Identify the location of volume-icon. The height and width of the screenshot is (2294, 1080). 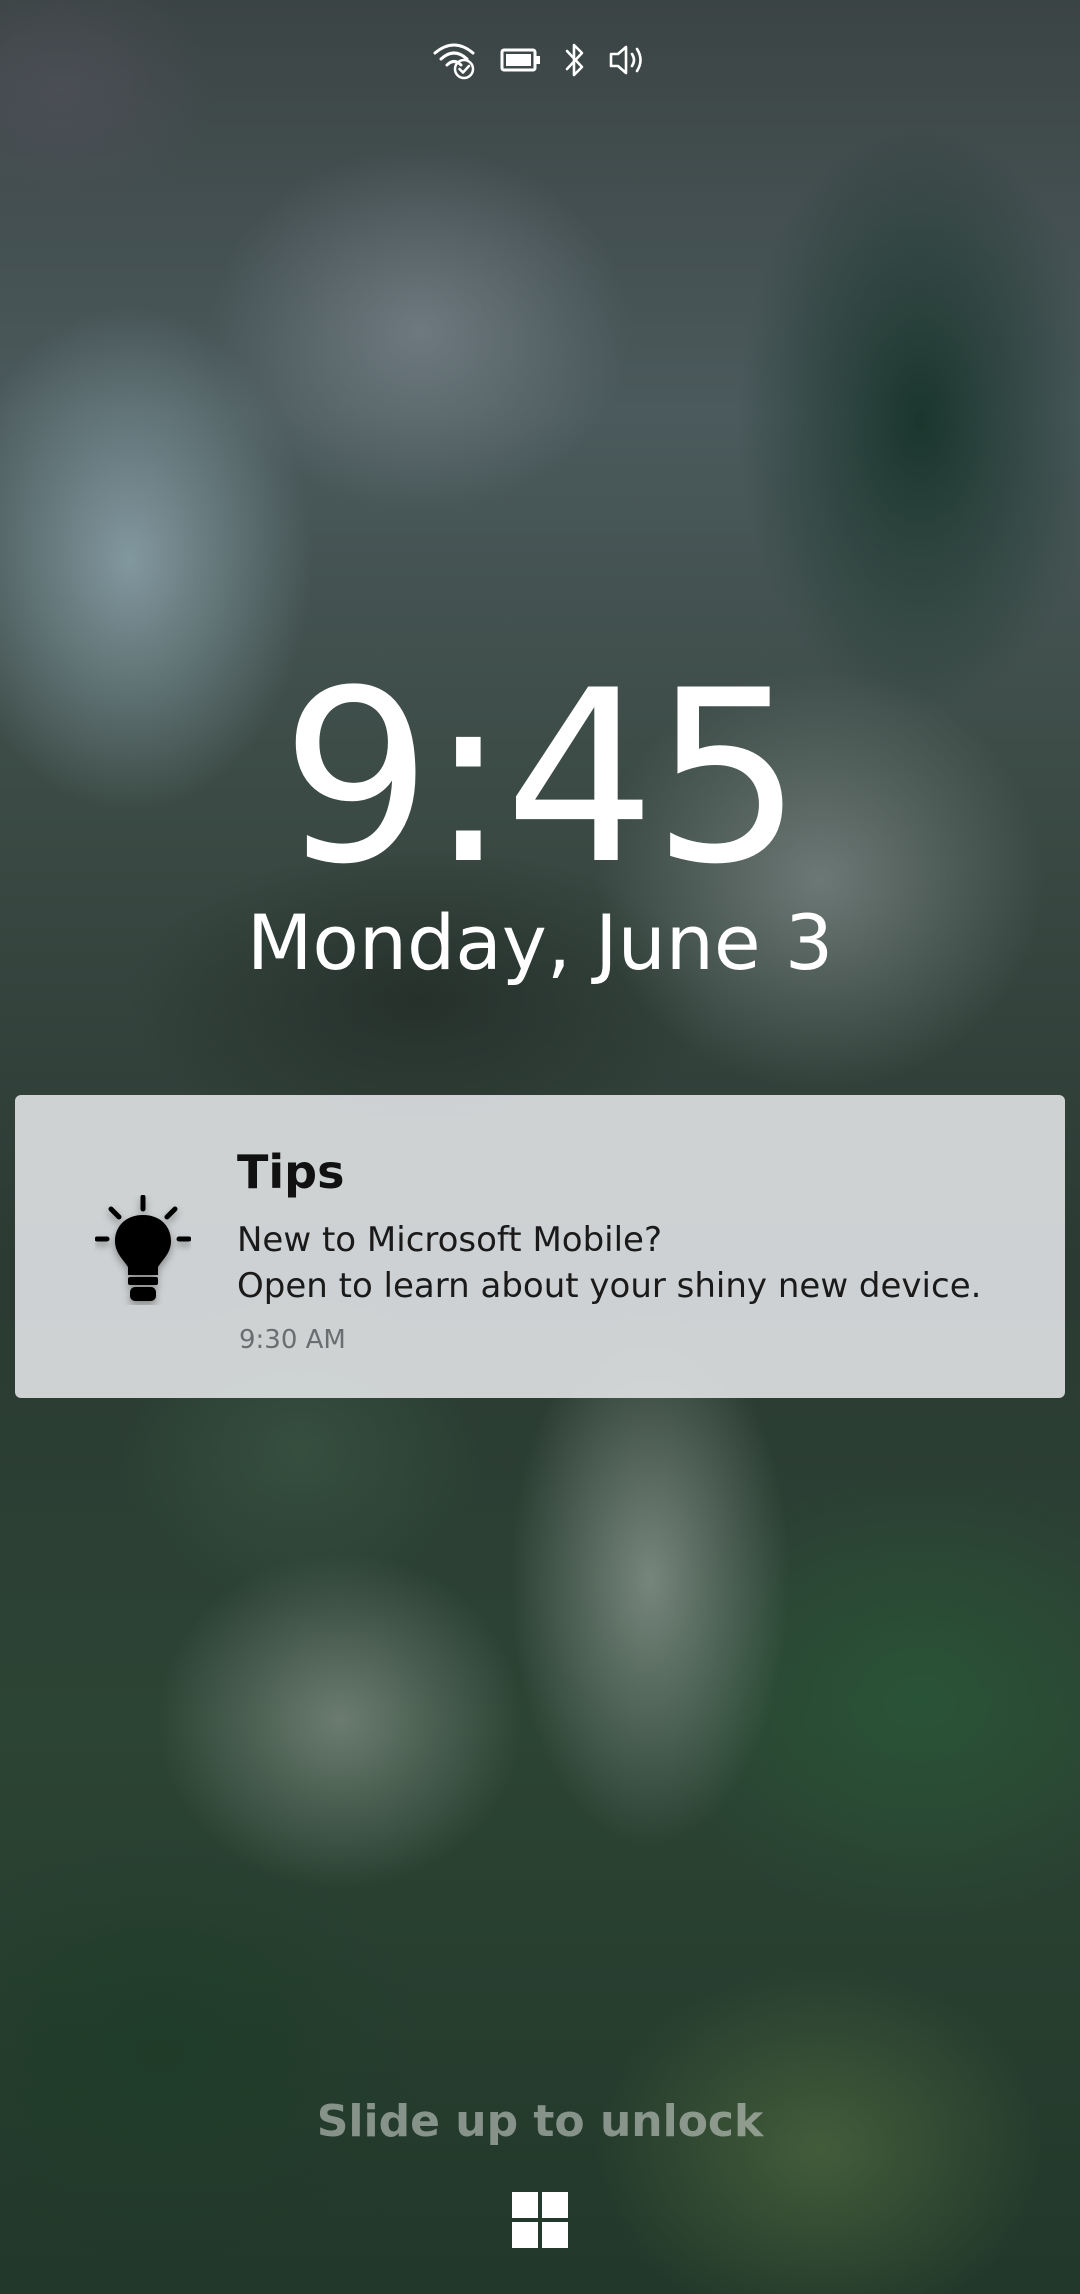
(628, 60).